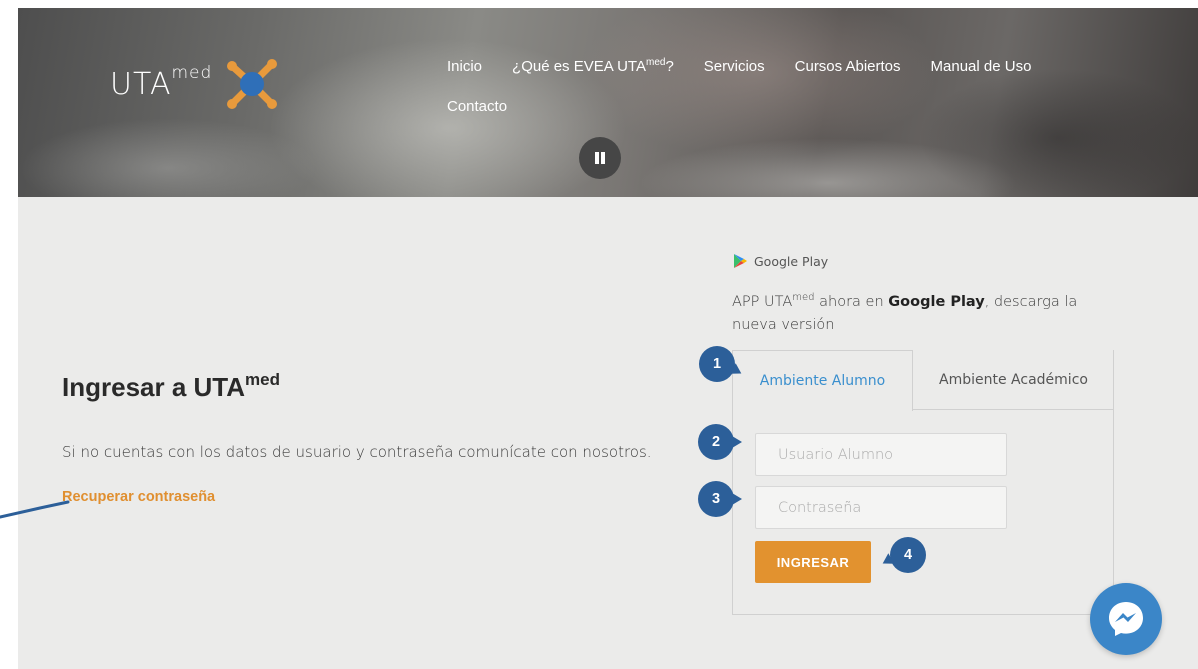  Describe the element at coordinates (161, 82) in the screenshot. I see `logo-text: UTAmed` at that location.